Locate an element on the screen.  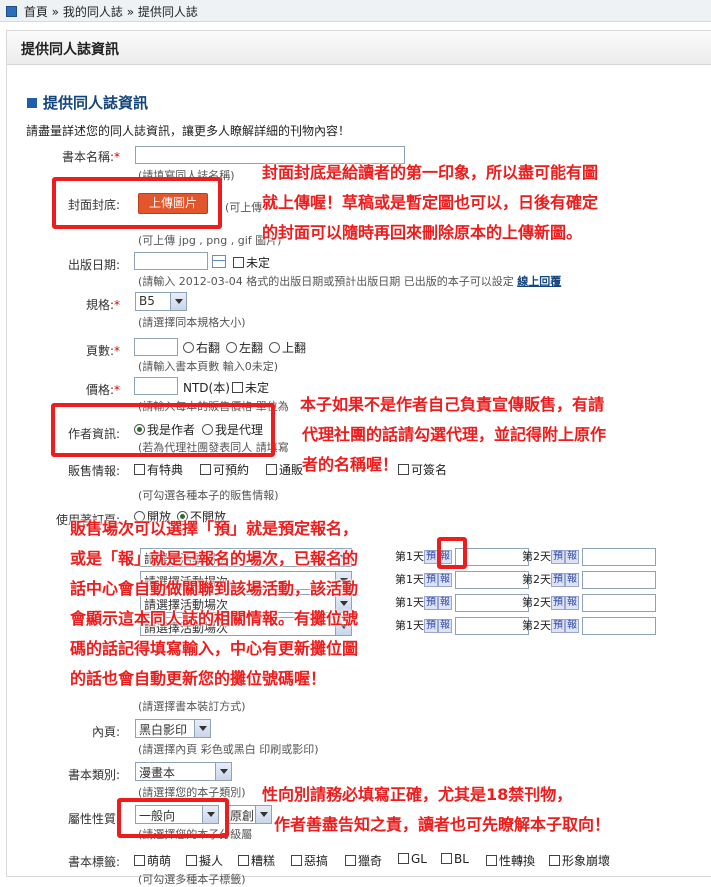
pub-date-unset: 未定 is located at coordinates (251, 262).